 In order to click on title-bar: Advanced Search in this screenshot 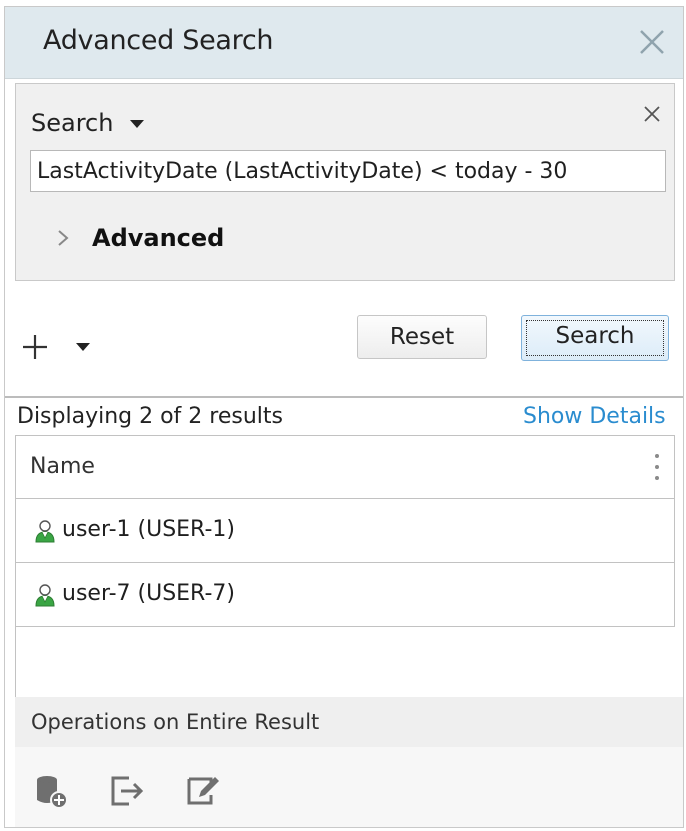, I will do `click(344, 43)`.